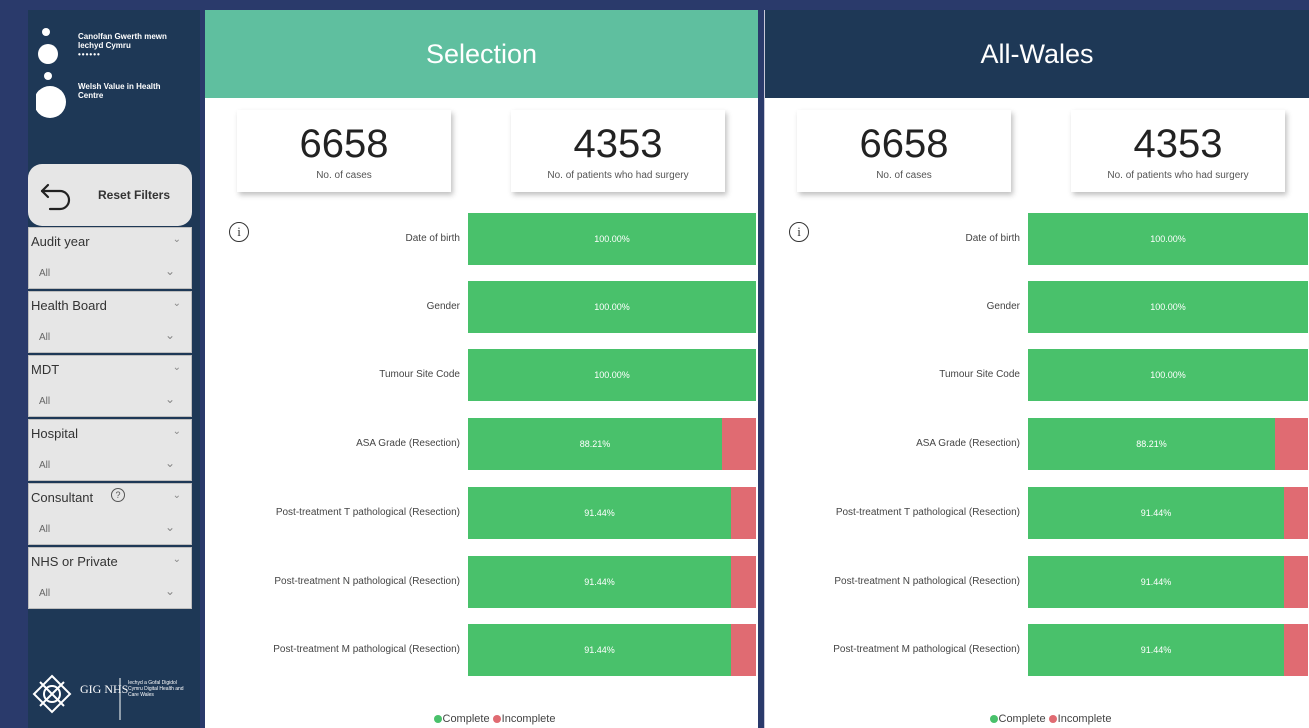  Describe the element at coordinates (54, 433) in the screenshot. I see `filter-title: Hospital` at that location.